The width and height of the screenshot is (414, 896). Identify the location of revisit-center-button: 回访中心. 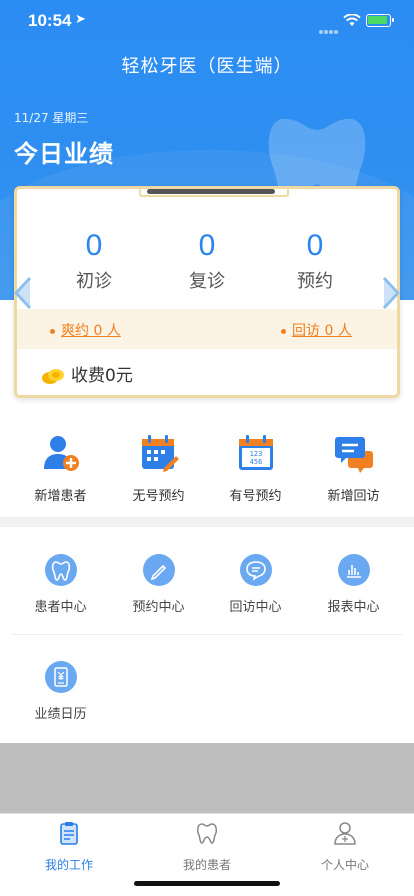
(255, 584).